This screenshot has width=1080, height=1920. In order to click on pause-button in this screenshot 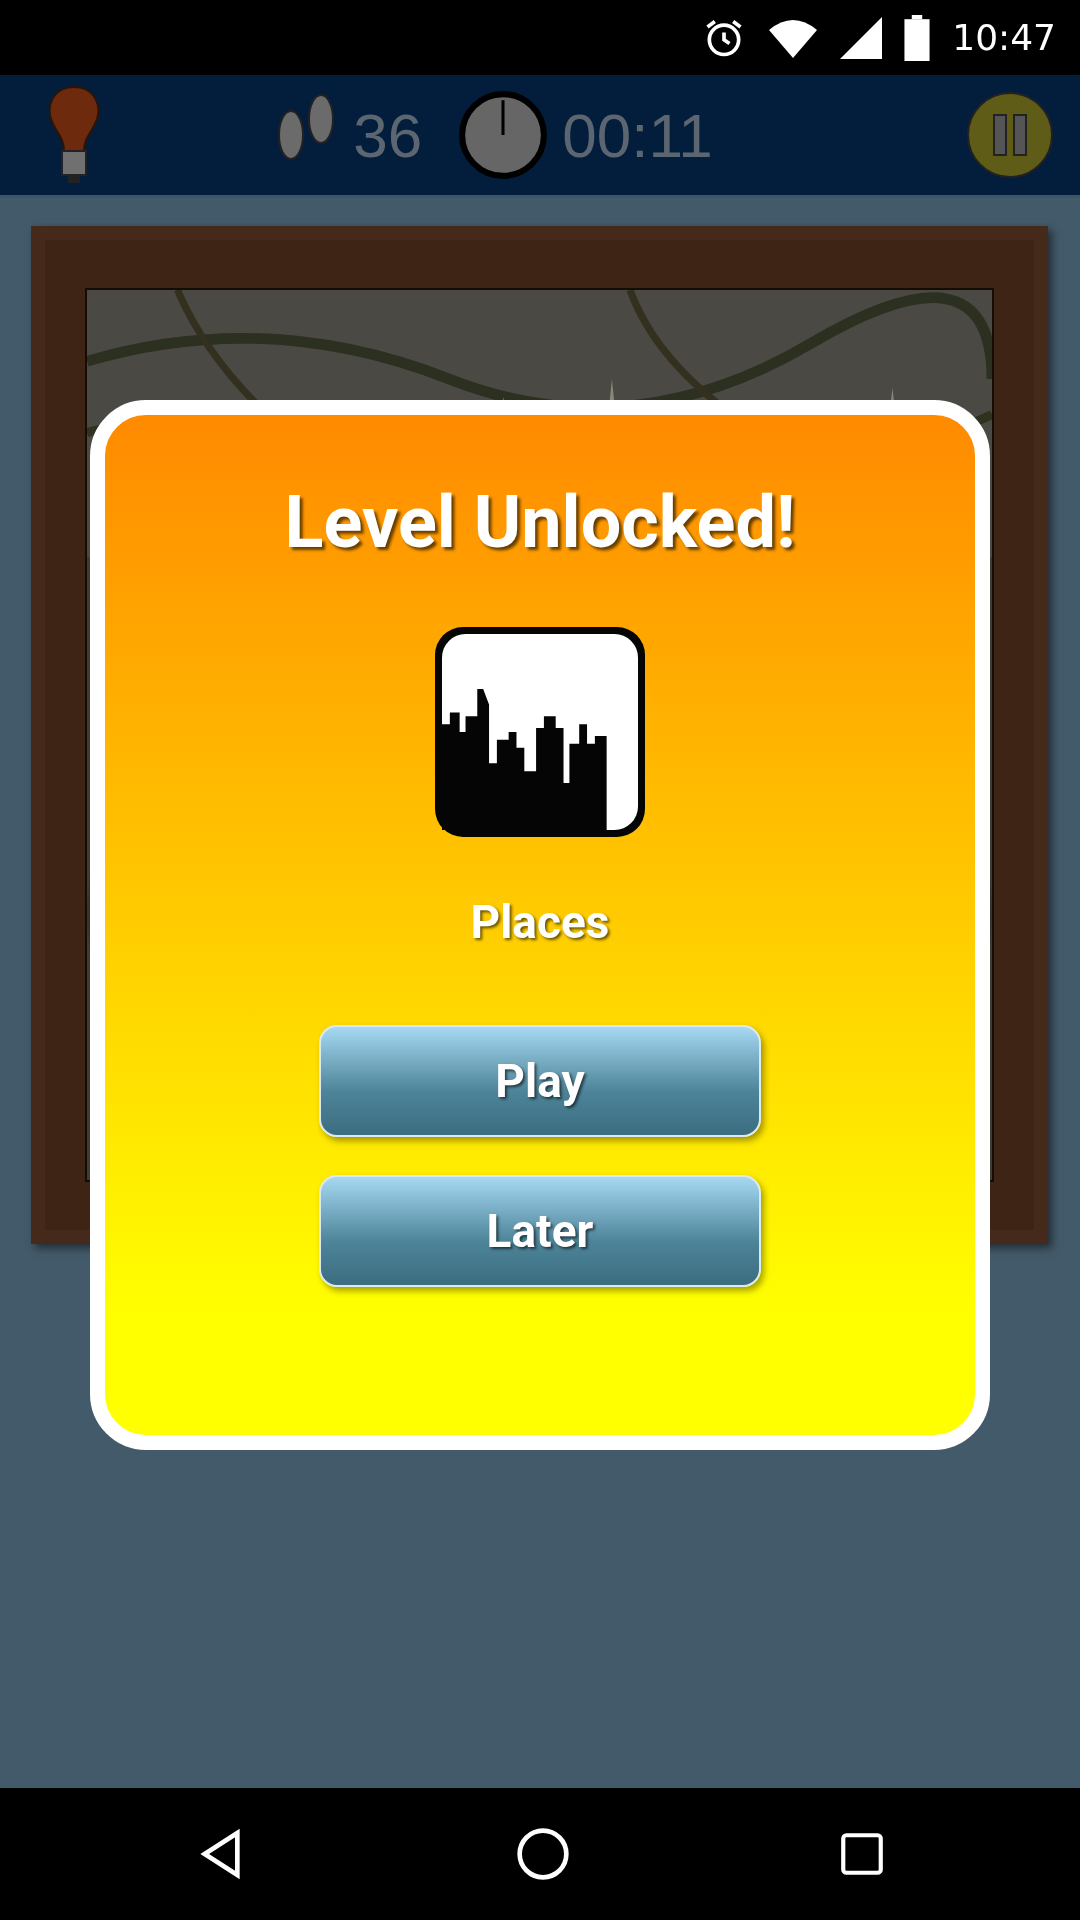, I will do `click(1010, 135)`.